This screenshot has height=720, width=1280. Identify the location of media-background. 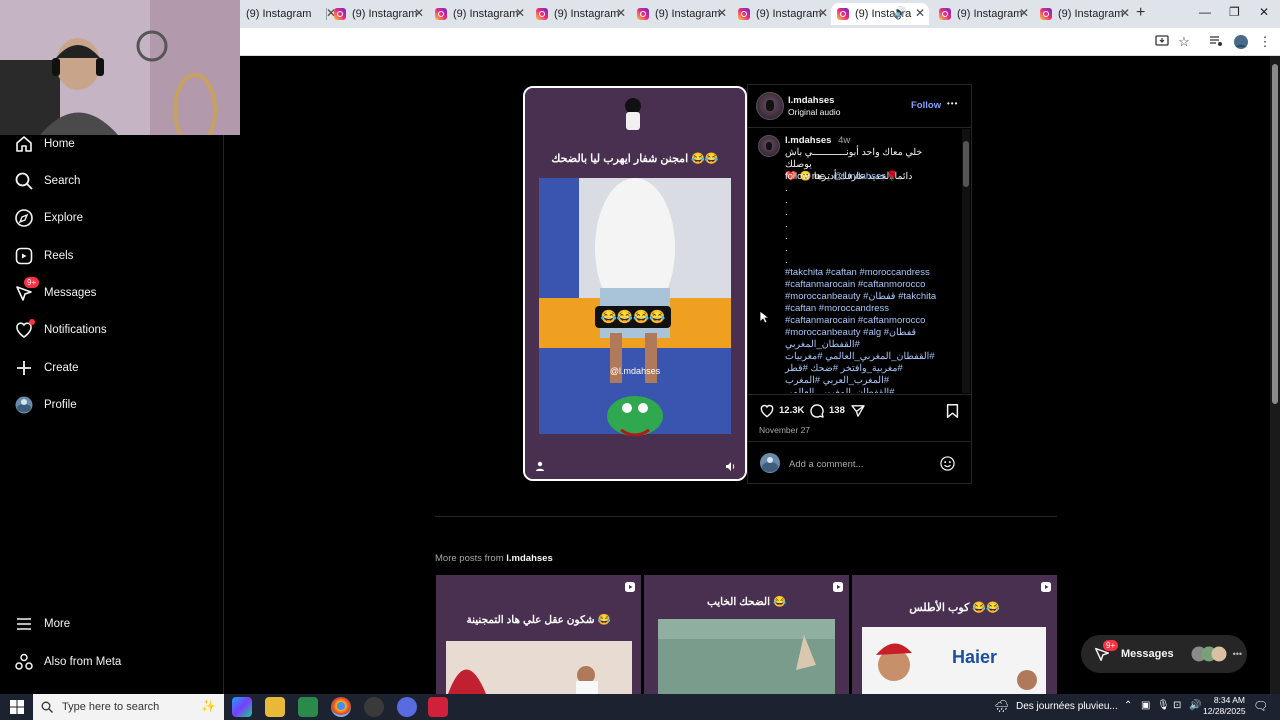
(635, 283).